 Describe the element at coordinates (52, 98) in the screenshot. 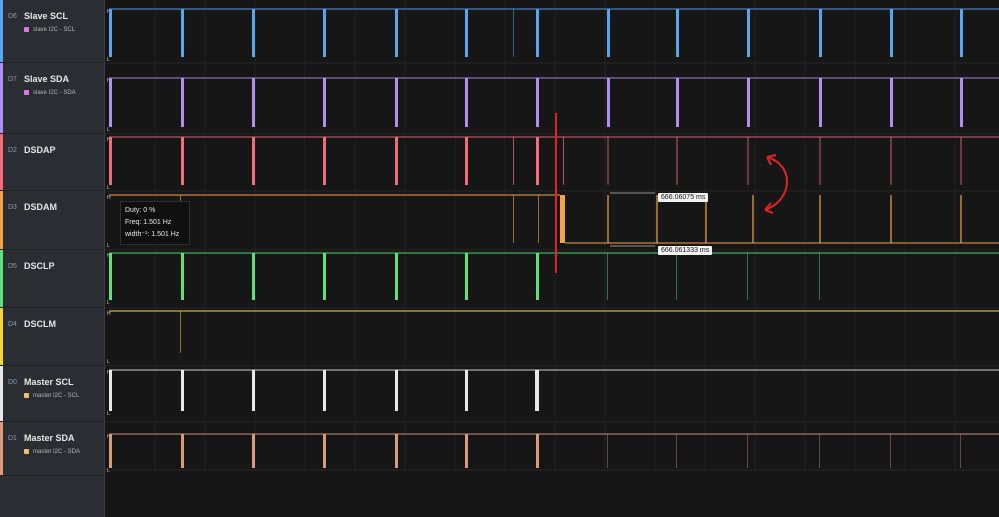

I see `channel-row-d7: D7 Slave SDA slave I2C - SDA` at that location.